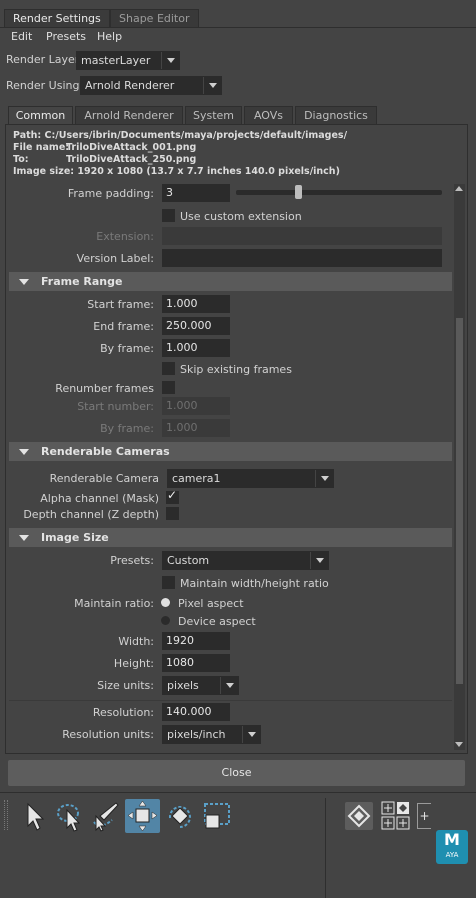 Image resolution: width=476 pixels, height=898 pixels. Describe the element at coordinates (123, 326) in the screenshot. I see `end-frame-label: End frame:` at that location.